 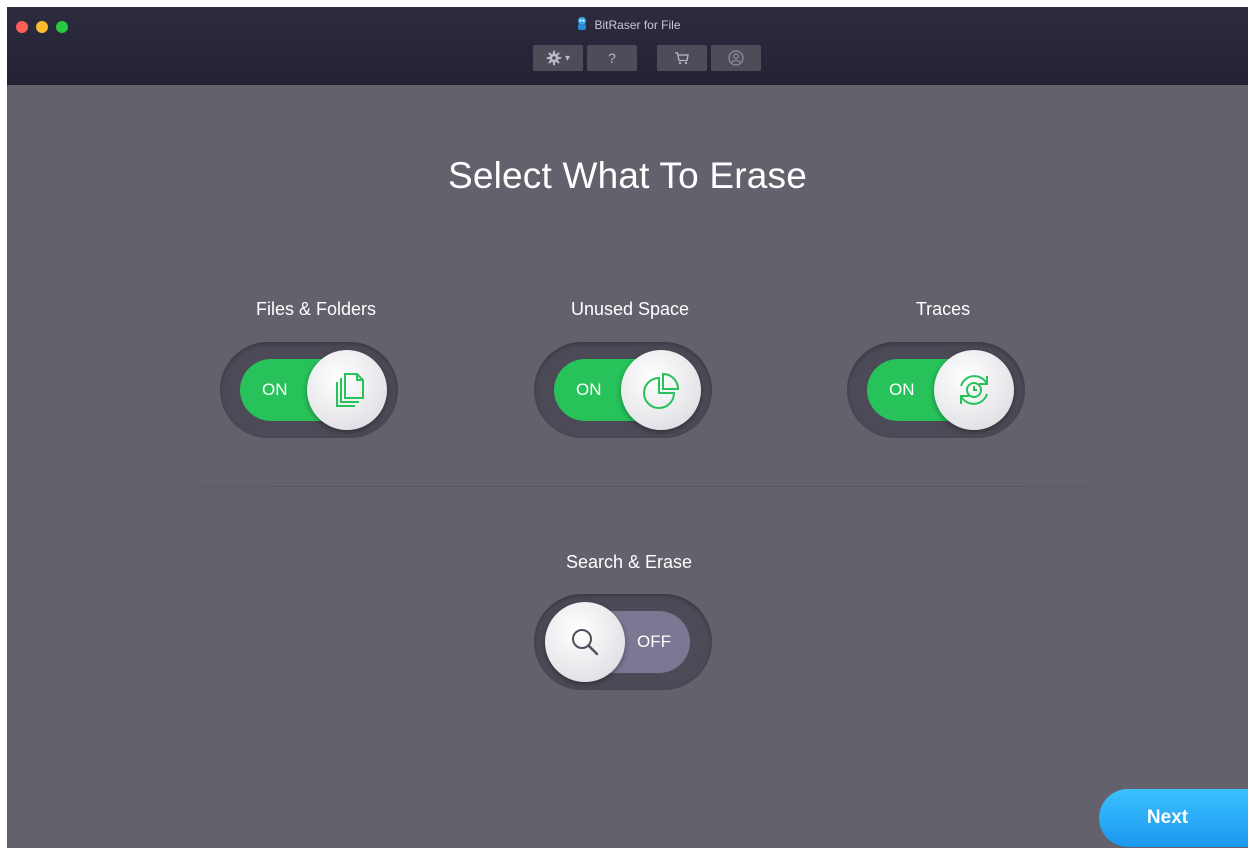 I want to click on page-title: Select What To Erase, so click(x=627, y=175).